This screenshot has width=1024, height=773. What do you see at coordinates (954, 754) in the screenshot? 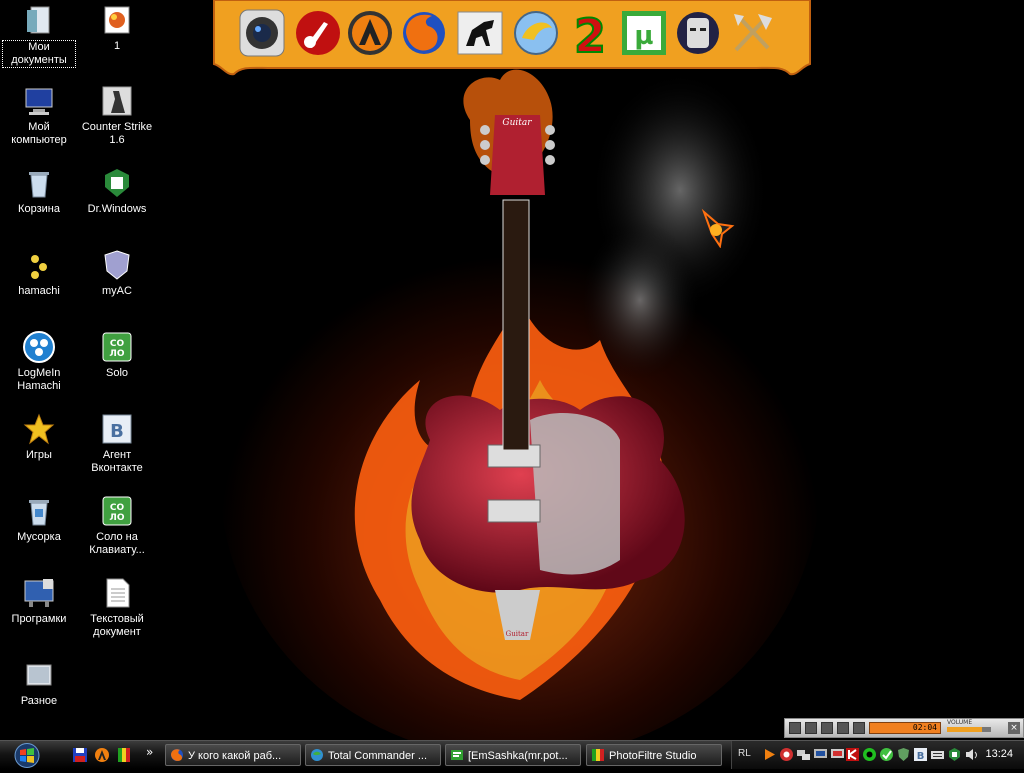
I see `drwindows-tray-icon` at bounding box center [954, 754].